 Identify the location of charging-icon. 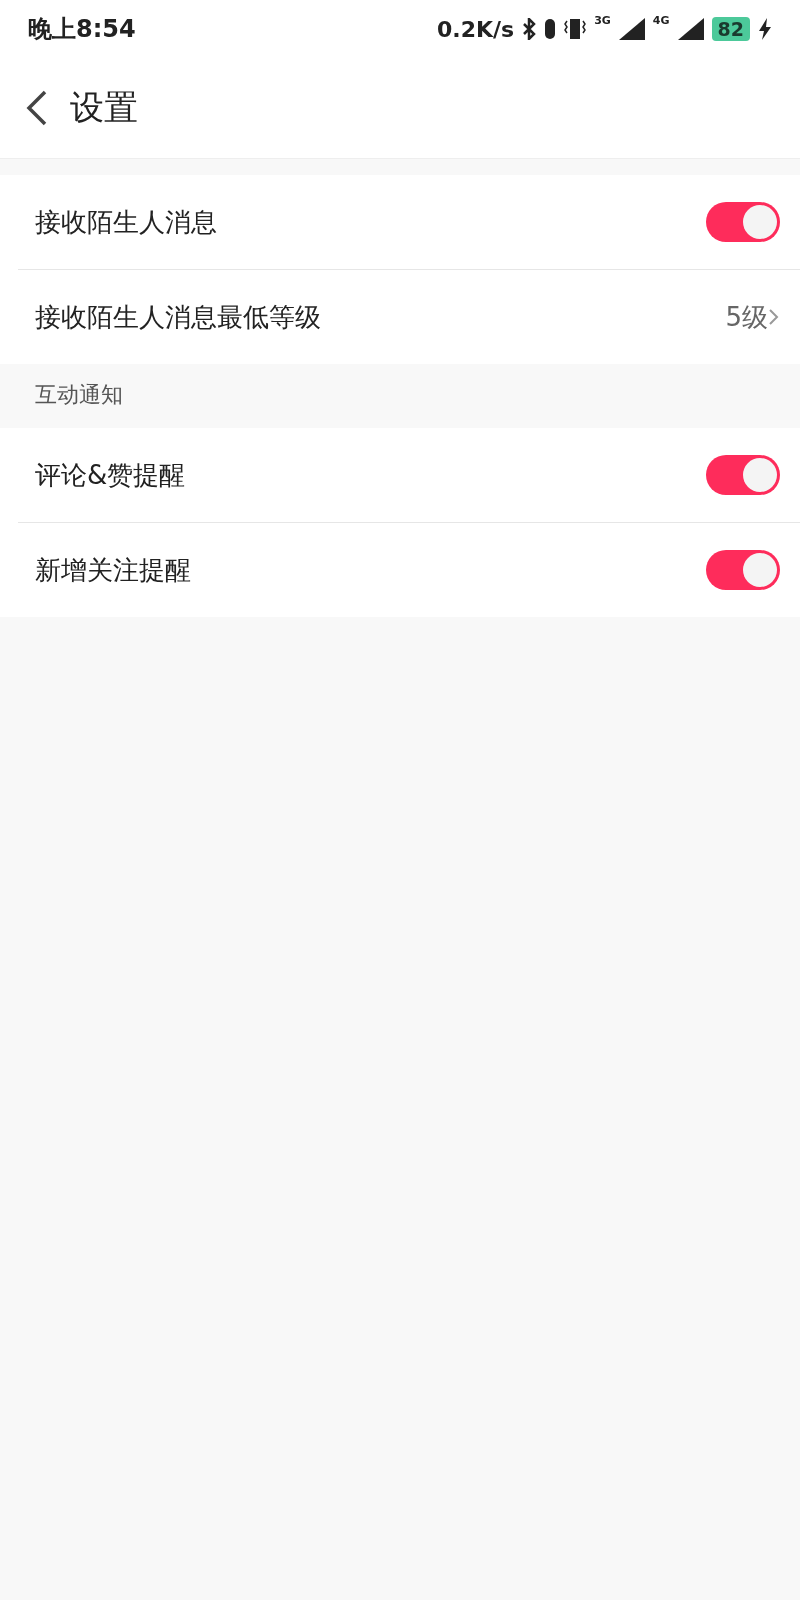
(765, 29).